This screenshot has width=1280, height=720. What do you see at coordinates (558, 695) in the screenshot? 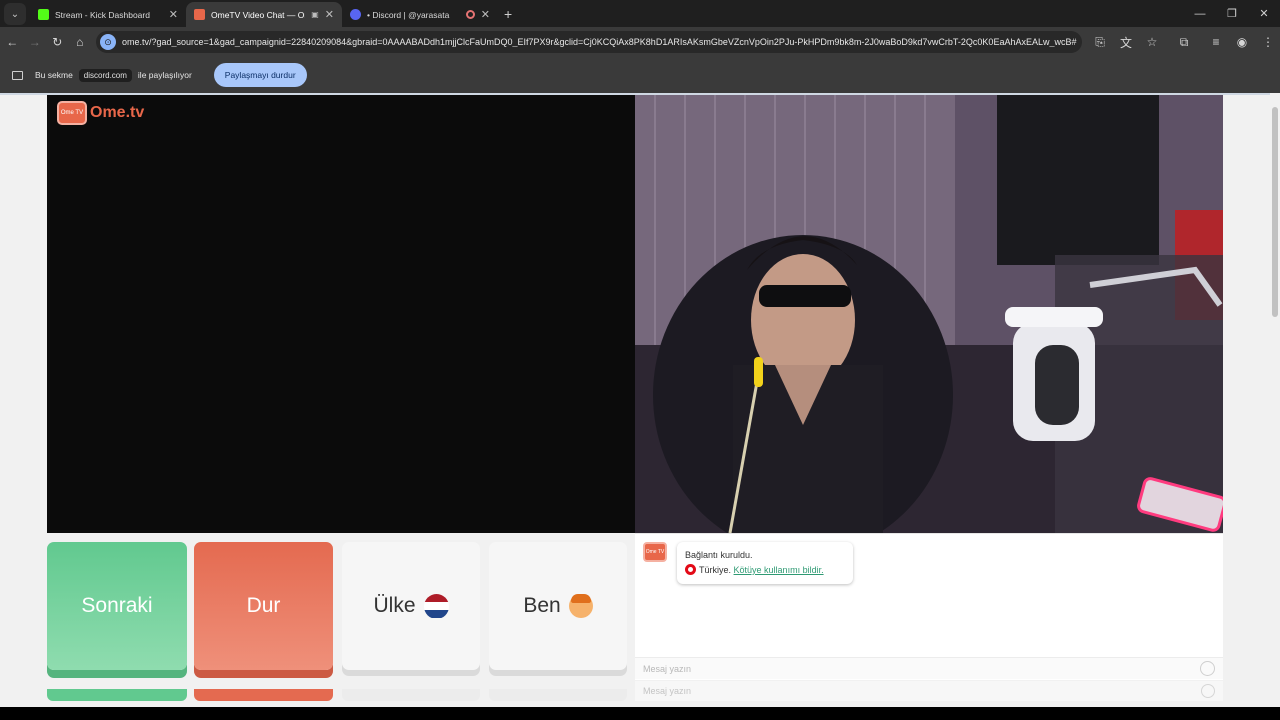
I see `me-button-ghost` at bounding box center [558, 695].